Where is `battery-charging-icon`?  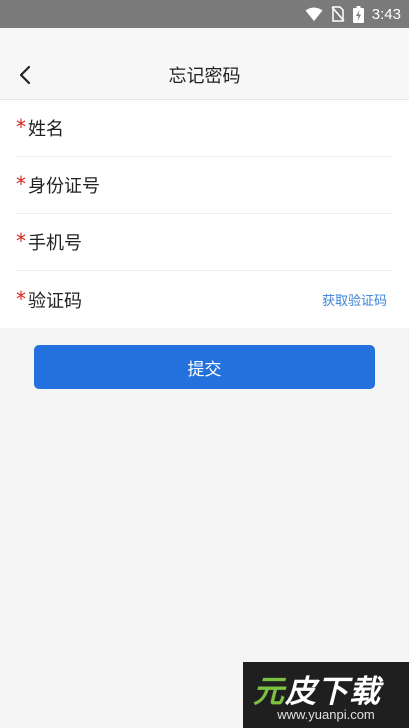
battery-charging-icon is located at coordinates (358, 14).